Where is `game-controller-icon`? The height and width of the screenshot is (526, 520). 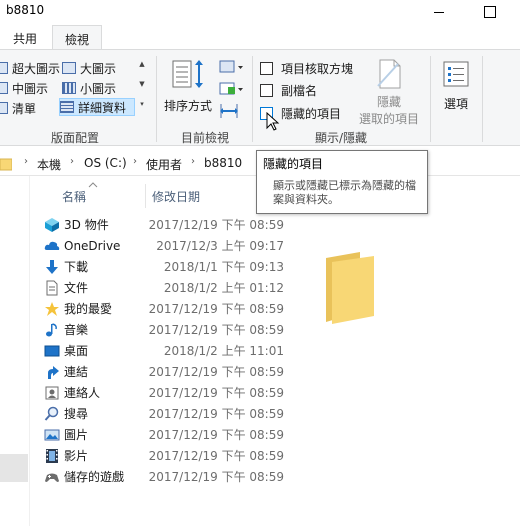
game-controller-icon is located at coordinates (52, 477).